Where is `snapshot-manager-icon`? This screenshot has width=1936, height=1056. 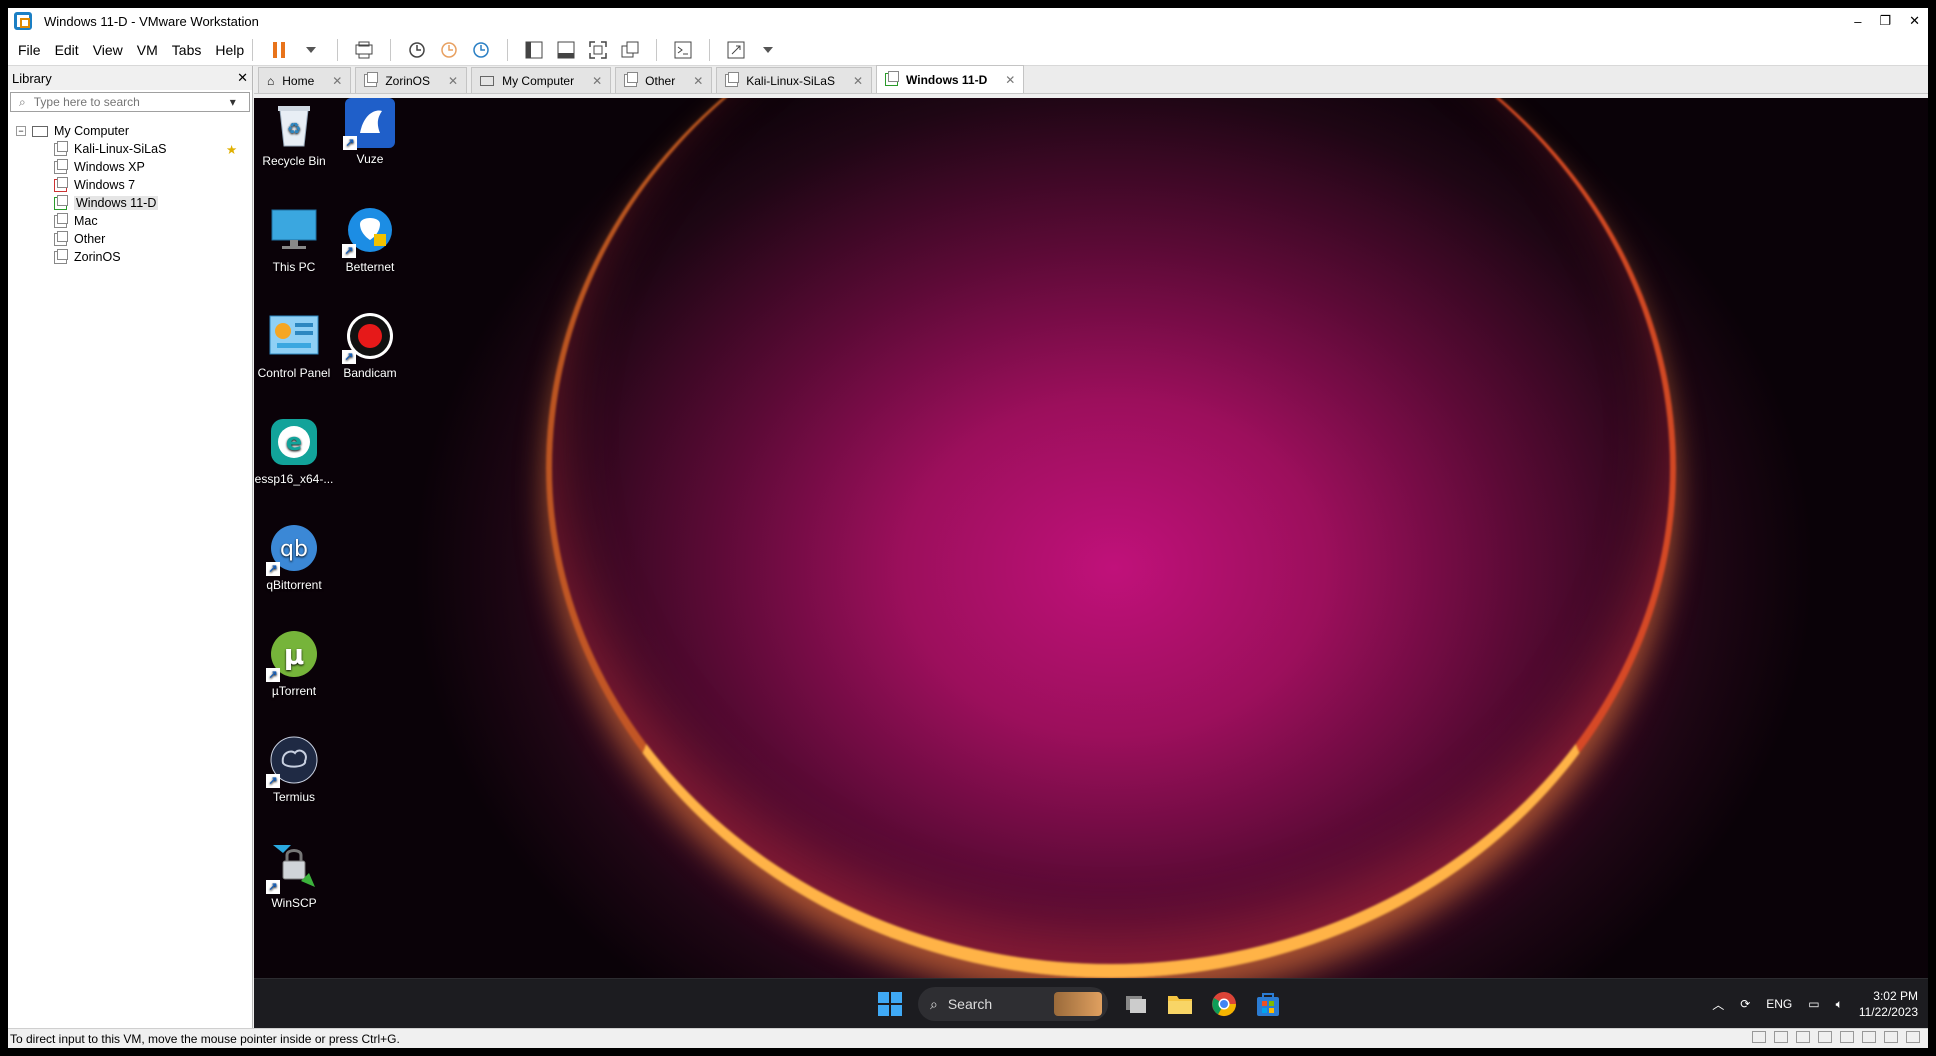
snapshot-manager-icon is located at coordinates (481, 50).